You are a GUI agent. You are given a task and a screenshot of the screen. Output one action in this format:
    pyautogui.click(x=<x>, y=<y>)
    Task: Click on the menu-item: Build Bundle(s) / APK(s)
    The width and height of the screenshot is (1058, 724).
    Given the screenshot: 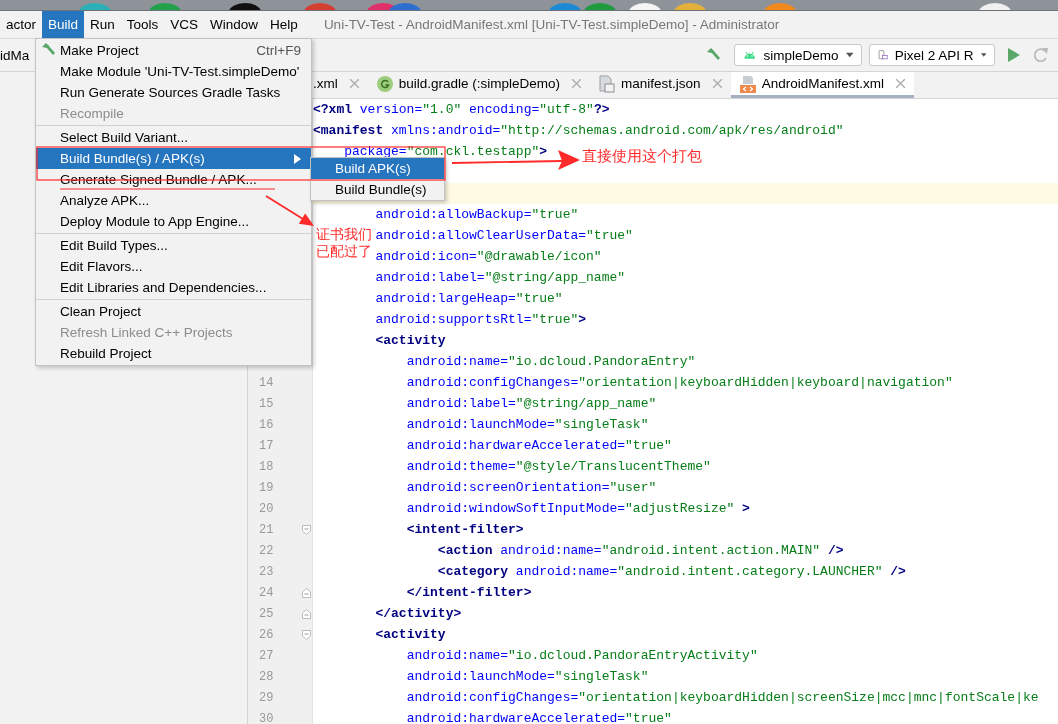 What is the action you would take?
    pyautogui.click(x=173, y=158)
    